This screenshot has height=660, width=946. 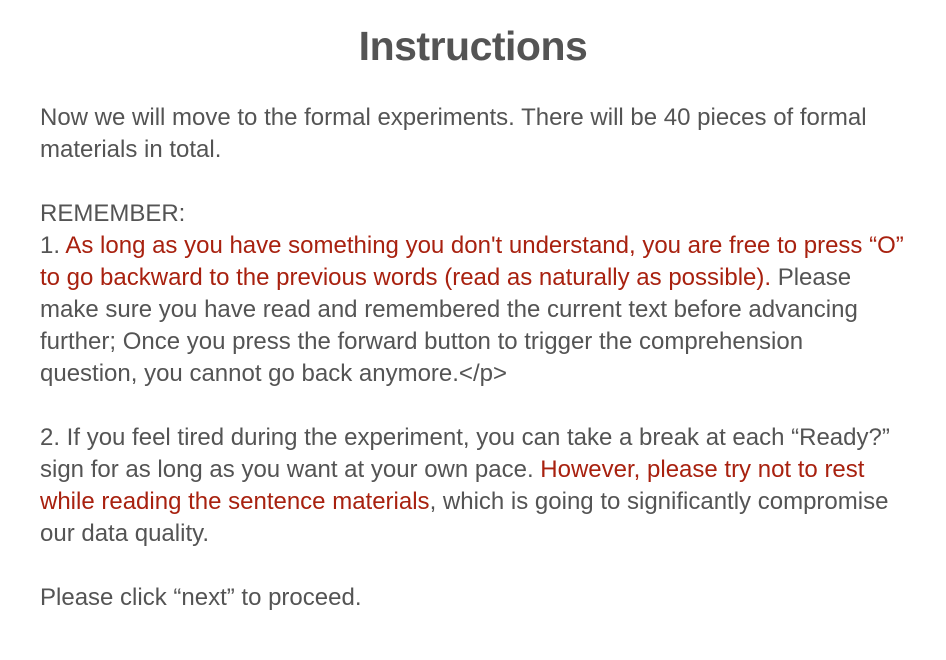 I want to click on rule-1-number: 1., so click(x=53, y=245).